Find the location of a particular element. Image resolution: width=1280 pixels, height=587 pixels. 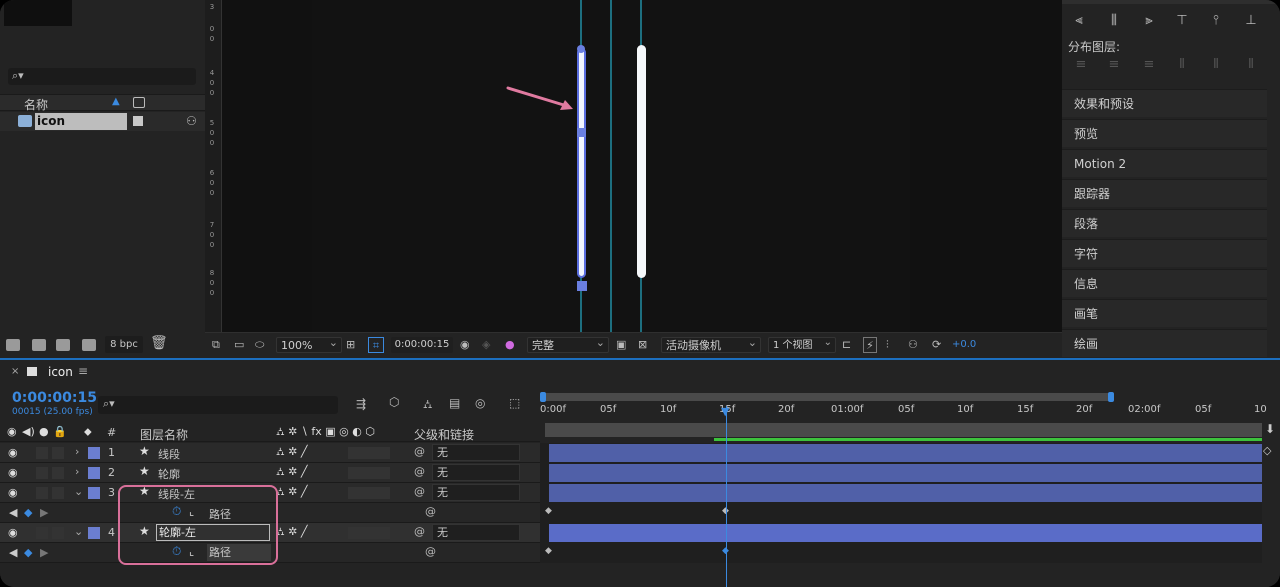

label-tag-icon: ⬥ is located at coordinates (88, 432).